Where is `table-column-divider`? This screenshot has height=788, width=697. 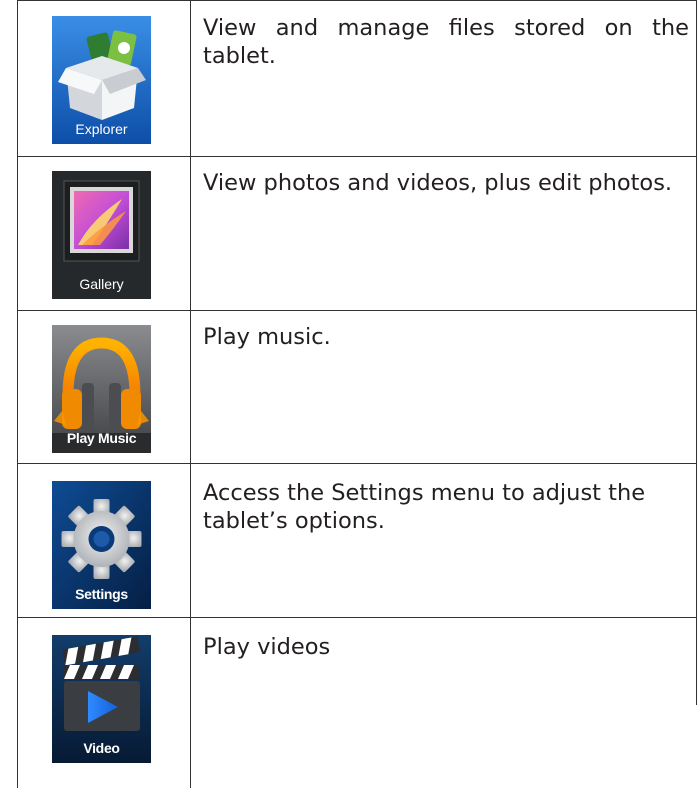
table-column-divider is located at coordinates (190, 394).